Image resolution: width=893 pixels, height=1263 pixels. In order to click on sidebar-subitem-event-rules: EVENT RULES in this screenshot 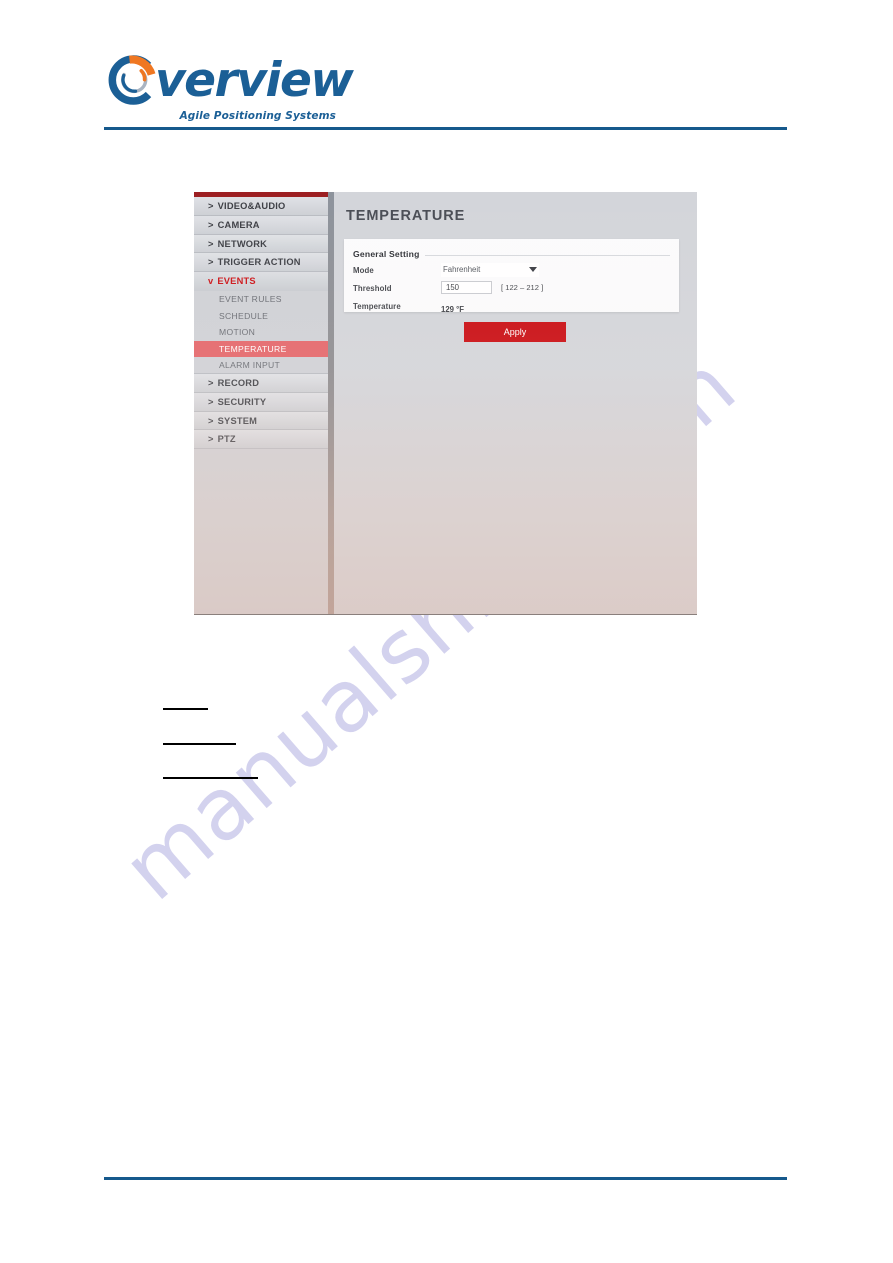, I will do `click(261, 299)`.